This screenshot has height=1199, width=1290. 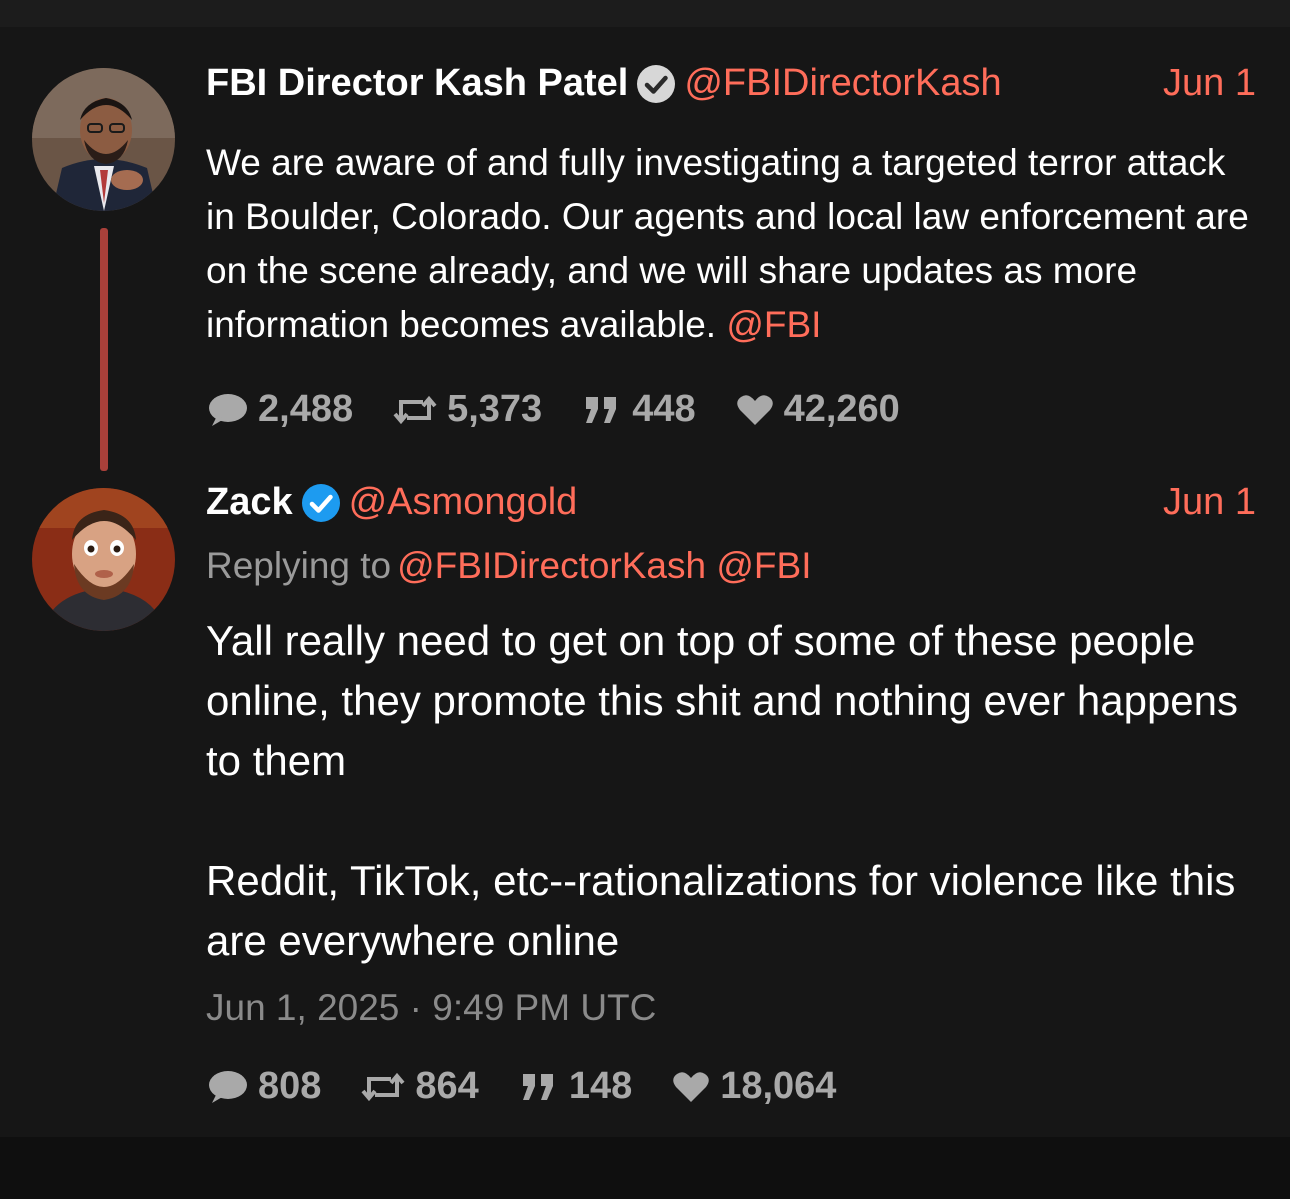 What do you see at coordinates (249, 502) in the screenshot?
I see `author-name: Zack` at bounding box center [249, 502].